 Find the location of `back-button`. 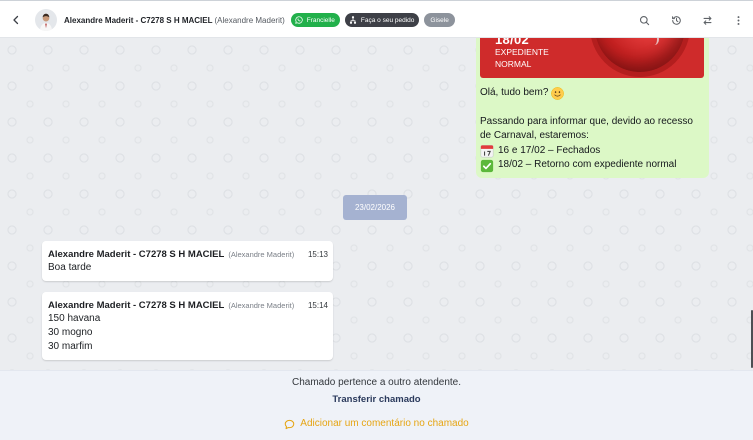

back-button is located at coordinates (16, 20).